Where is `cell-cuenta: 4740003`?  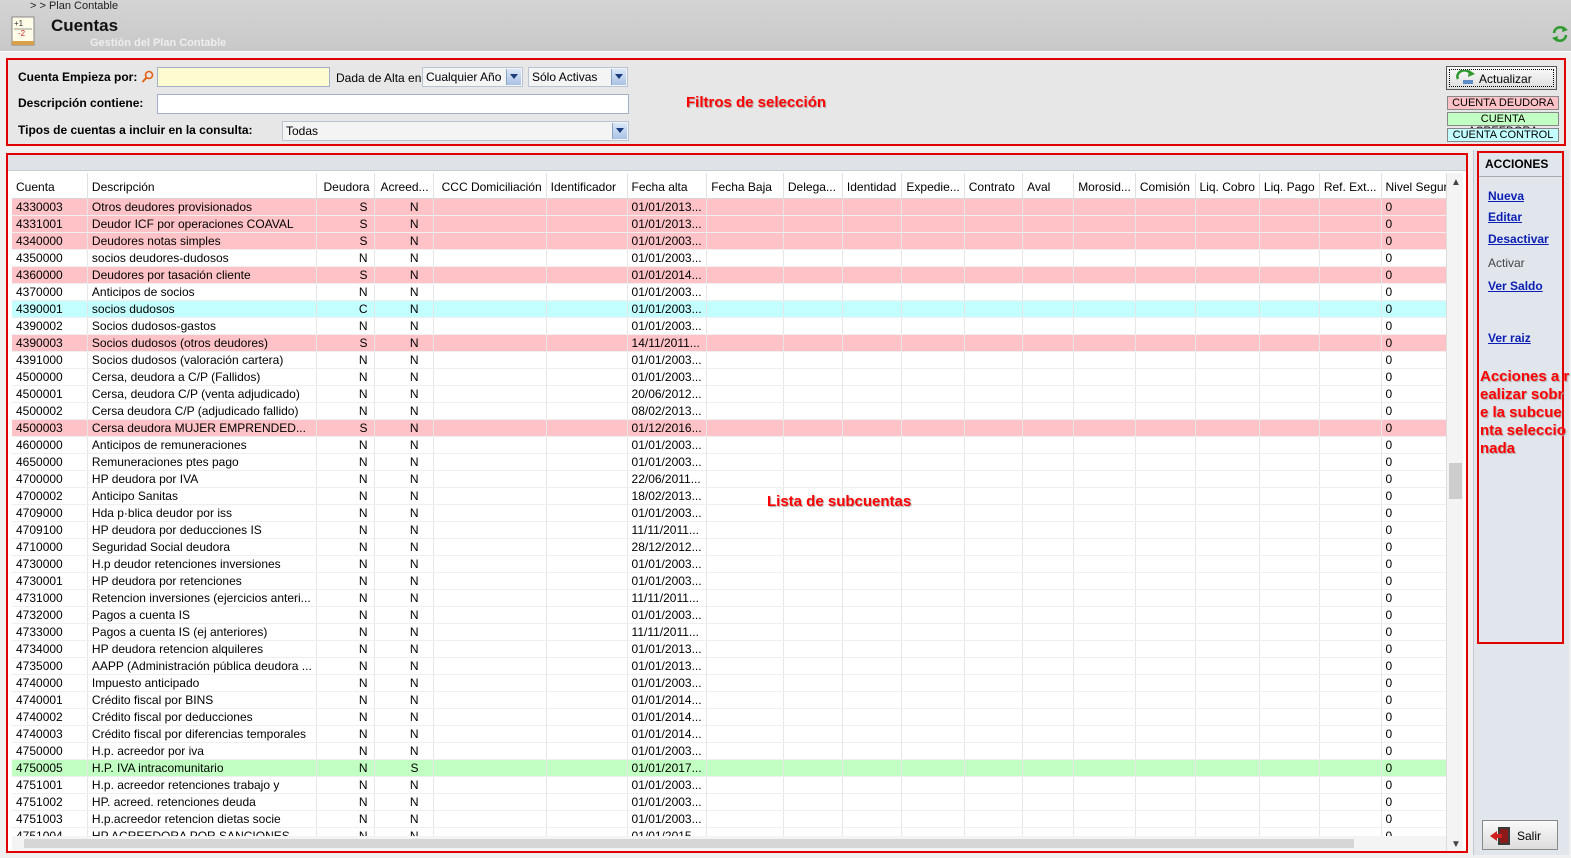 cell-cuenta: 4740003 is located at coordinates (50, 734).